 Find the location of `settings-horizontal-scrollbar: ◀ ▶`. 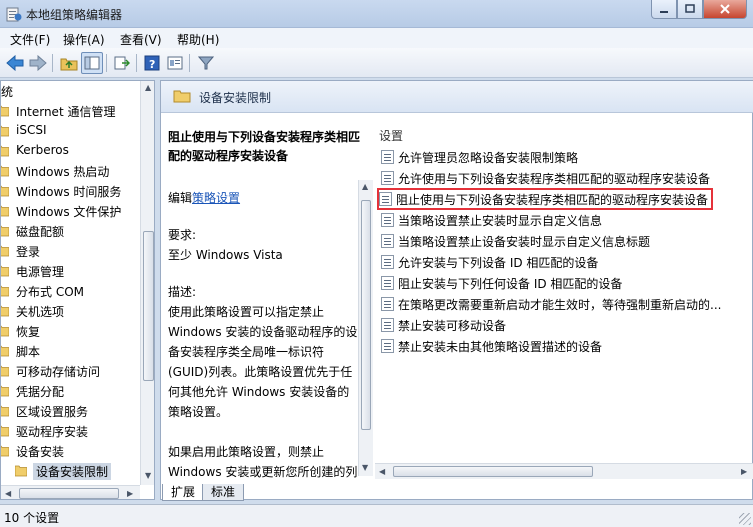

settings-horizontal-scrollbar: ◀ ▶ is located at coordinates (564, 471).